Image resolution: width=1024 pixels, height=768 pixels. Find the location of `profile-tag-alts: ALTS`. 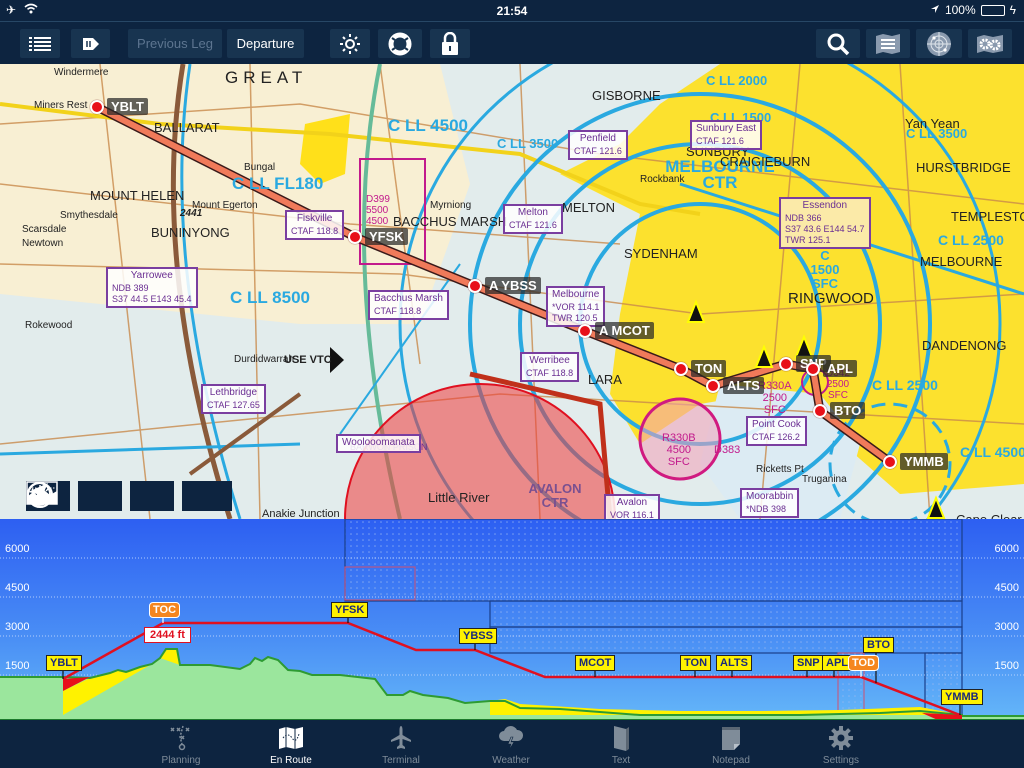

profile-tag-alts: ALTS is located at coordinates (734, 663).